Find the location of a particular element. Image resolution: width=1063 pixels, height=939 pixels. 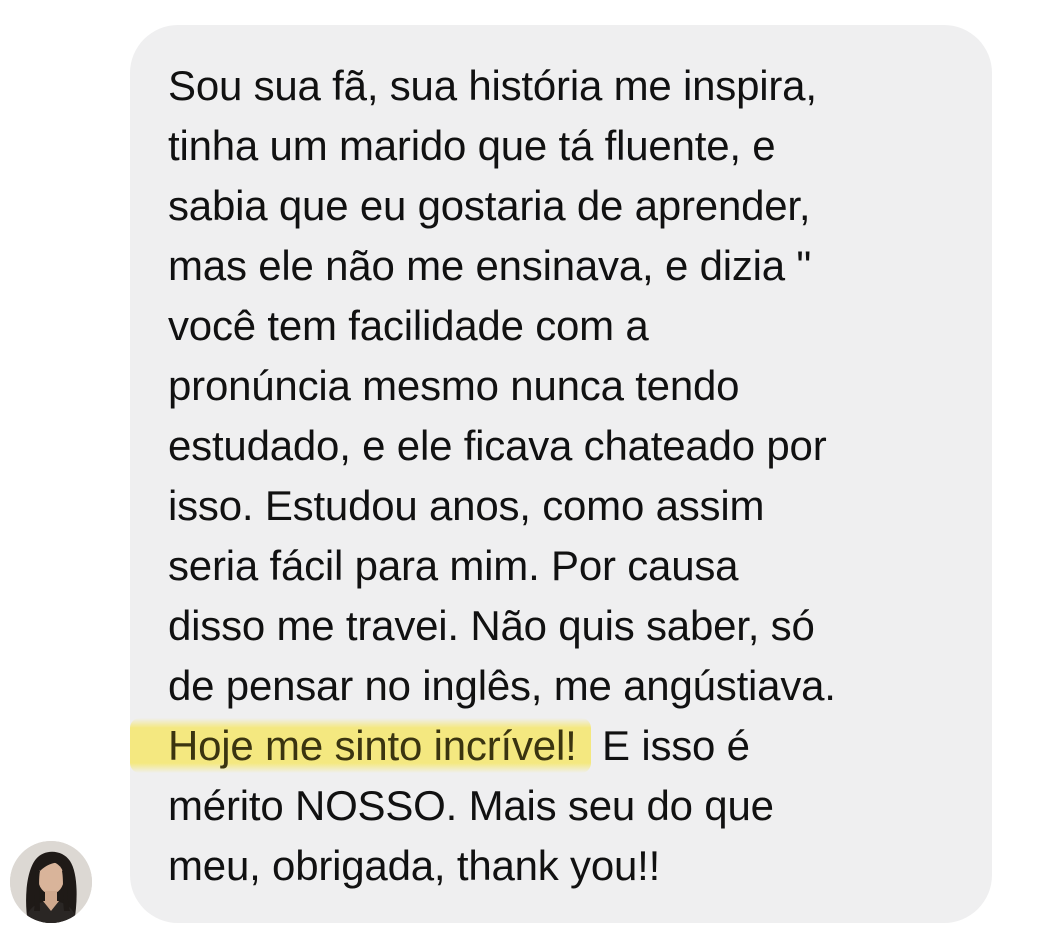

message-line-highlighted: Hoje me sinto incrível! E isso é is located at coordinates (549, 746).